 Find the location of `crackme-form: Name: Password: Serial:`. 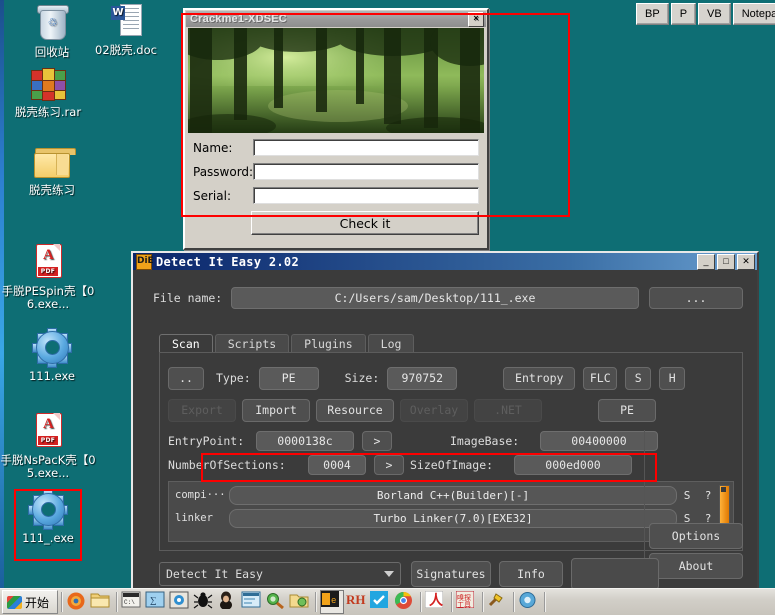

crackme-form: Name: Password: Serial: is located at coordinates (336, 168).